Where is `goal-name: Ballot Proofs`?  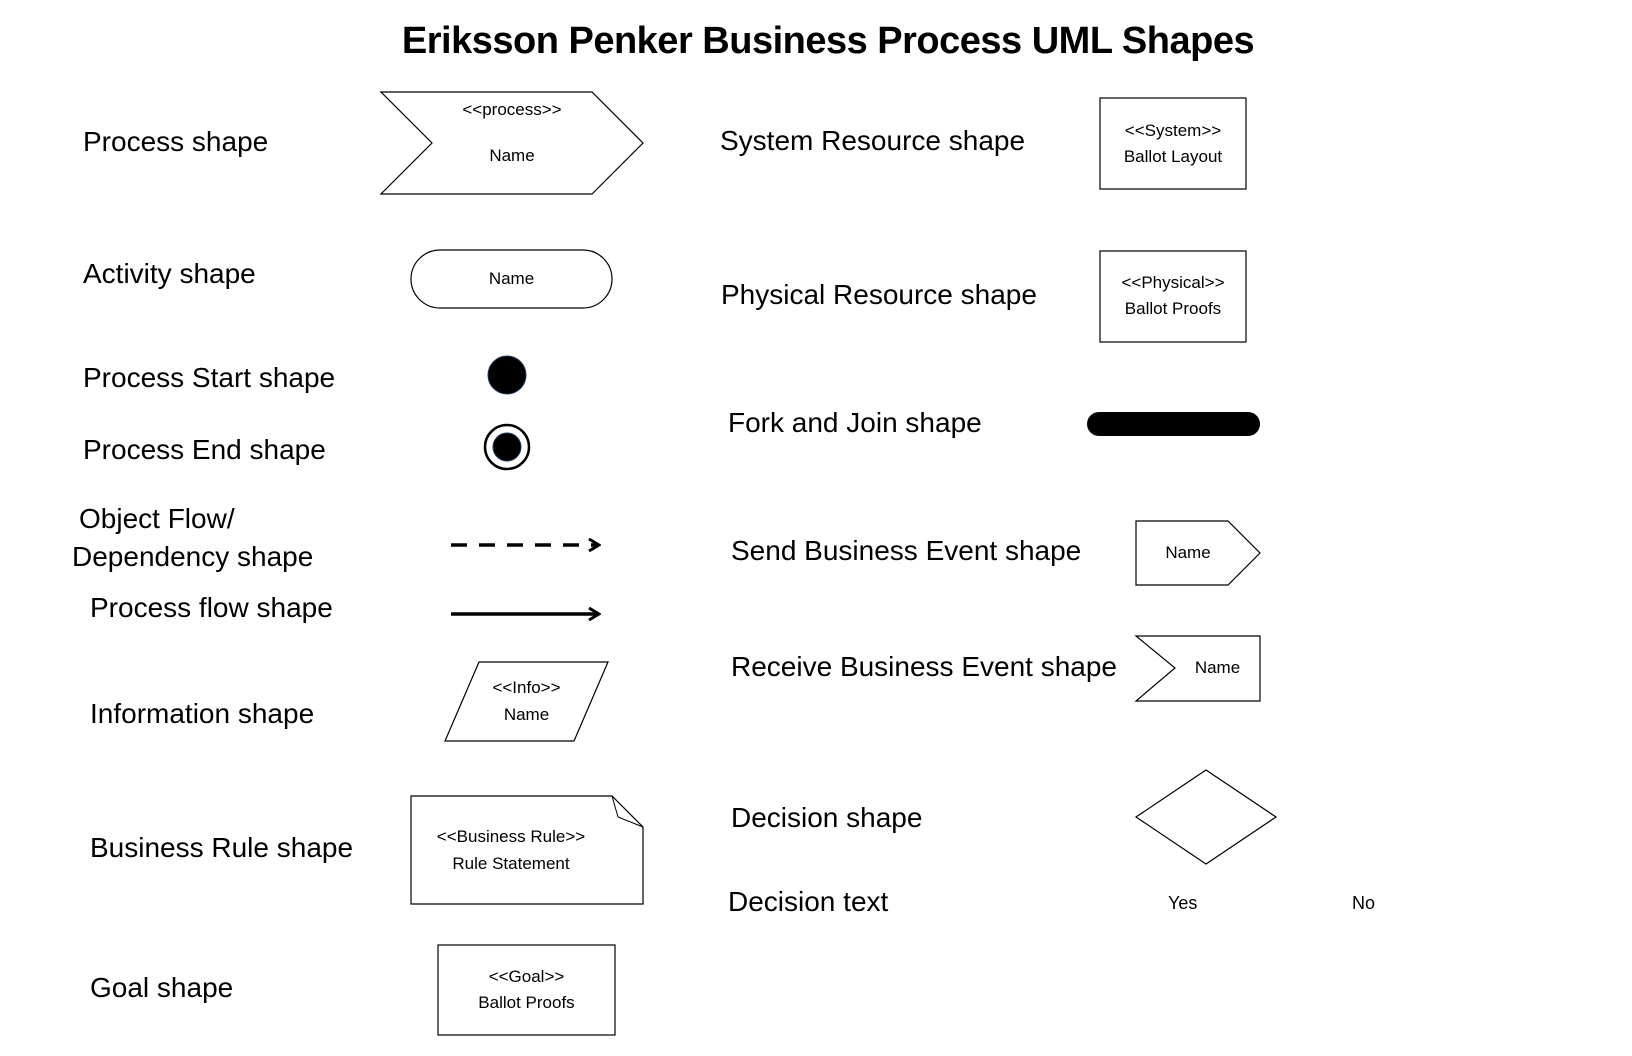 goal-name: Ballot Proofs is located at coordinates (526, 1002).